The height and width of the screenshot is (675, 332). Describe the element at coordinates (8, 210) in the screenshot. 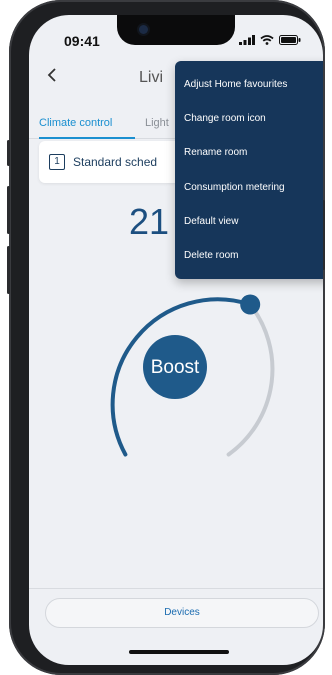

I see `volume-up-button` at that location.